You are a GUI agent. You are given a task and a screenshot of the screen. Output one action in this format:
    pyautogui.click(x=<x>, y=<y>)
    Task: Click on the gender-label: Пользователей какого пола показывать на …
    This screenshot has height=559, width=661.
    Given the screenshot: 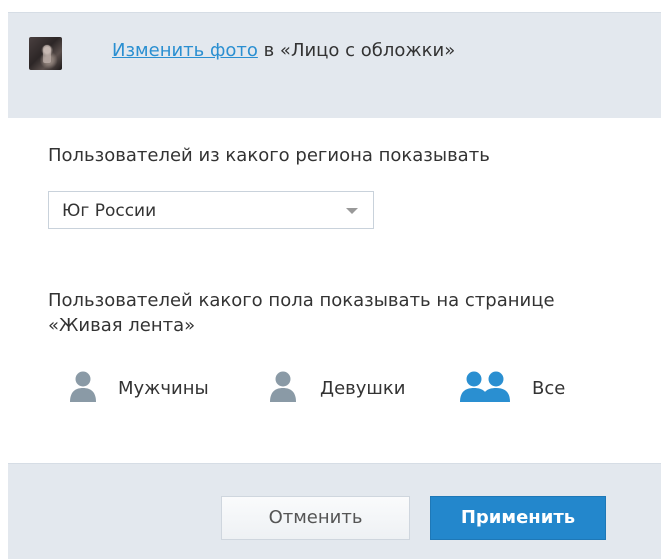 What is the action you would take?
    pyautogui.click(x=301, y=313)
    